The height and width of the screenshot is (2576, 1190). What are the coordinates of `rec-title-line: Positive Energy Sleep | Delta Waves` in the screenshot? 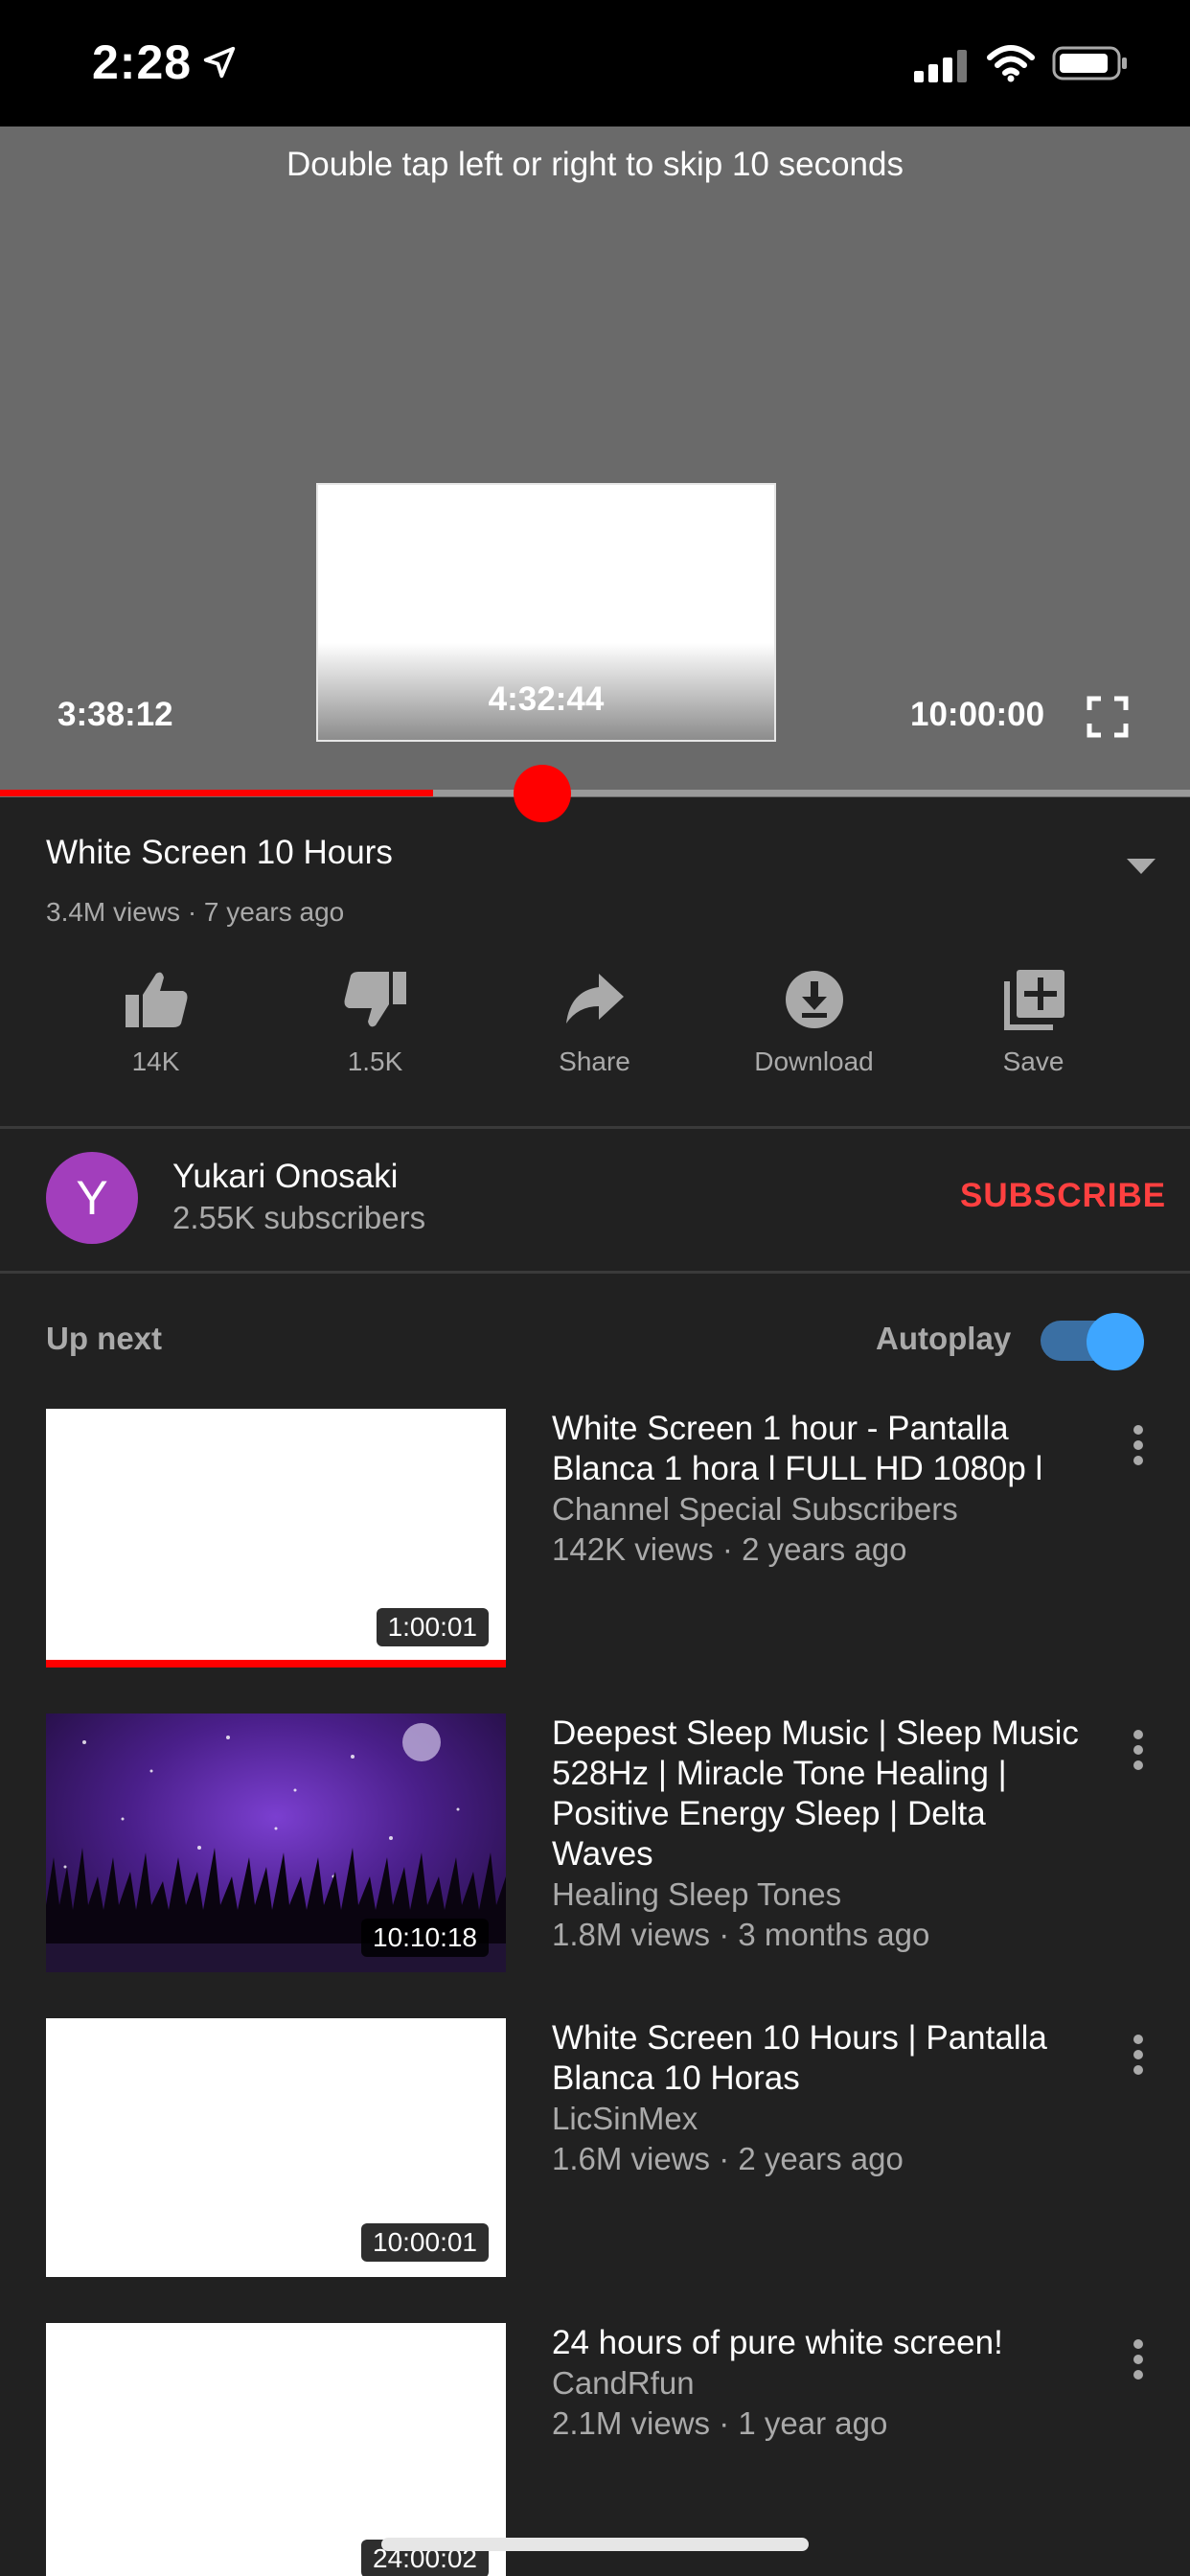 It's located at (820, 1834).